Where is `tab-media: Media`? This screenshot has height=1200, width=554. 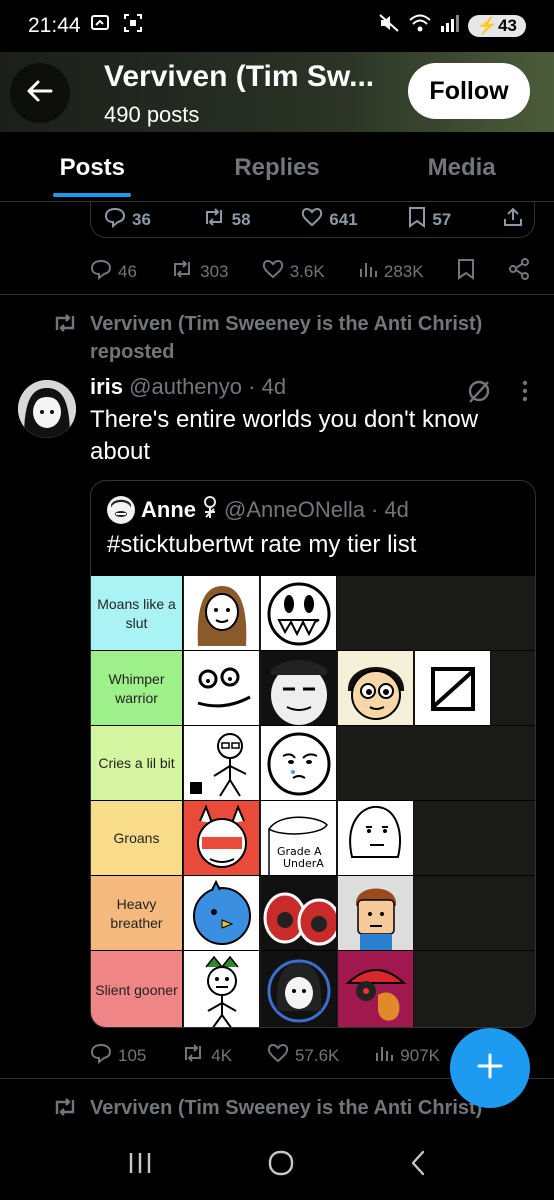 tab-media: Media is located at coordinates (461, 166).